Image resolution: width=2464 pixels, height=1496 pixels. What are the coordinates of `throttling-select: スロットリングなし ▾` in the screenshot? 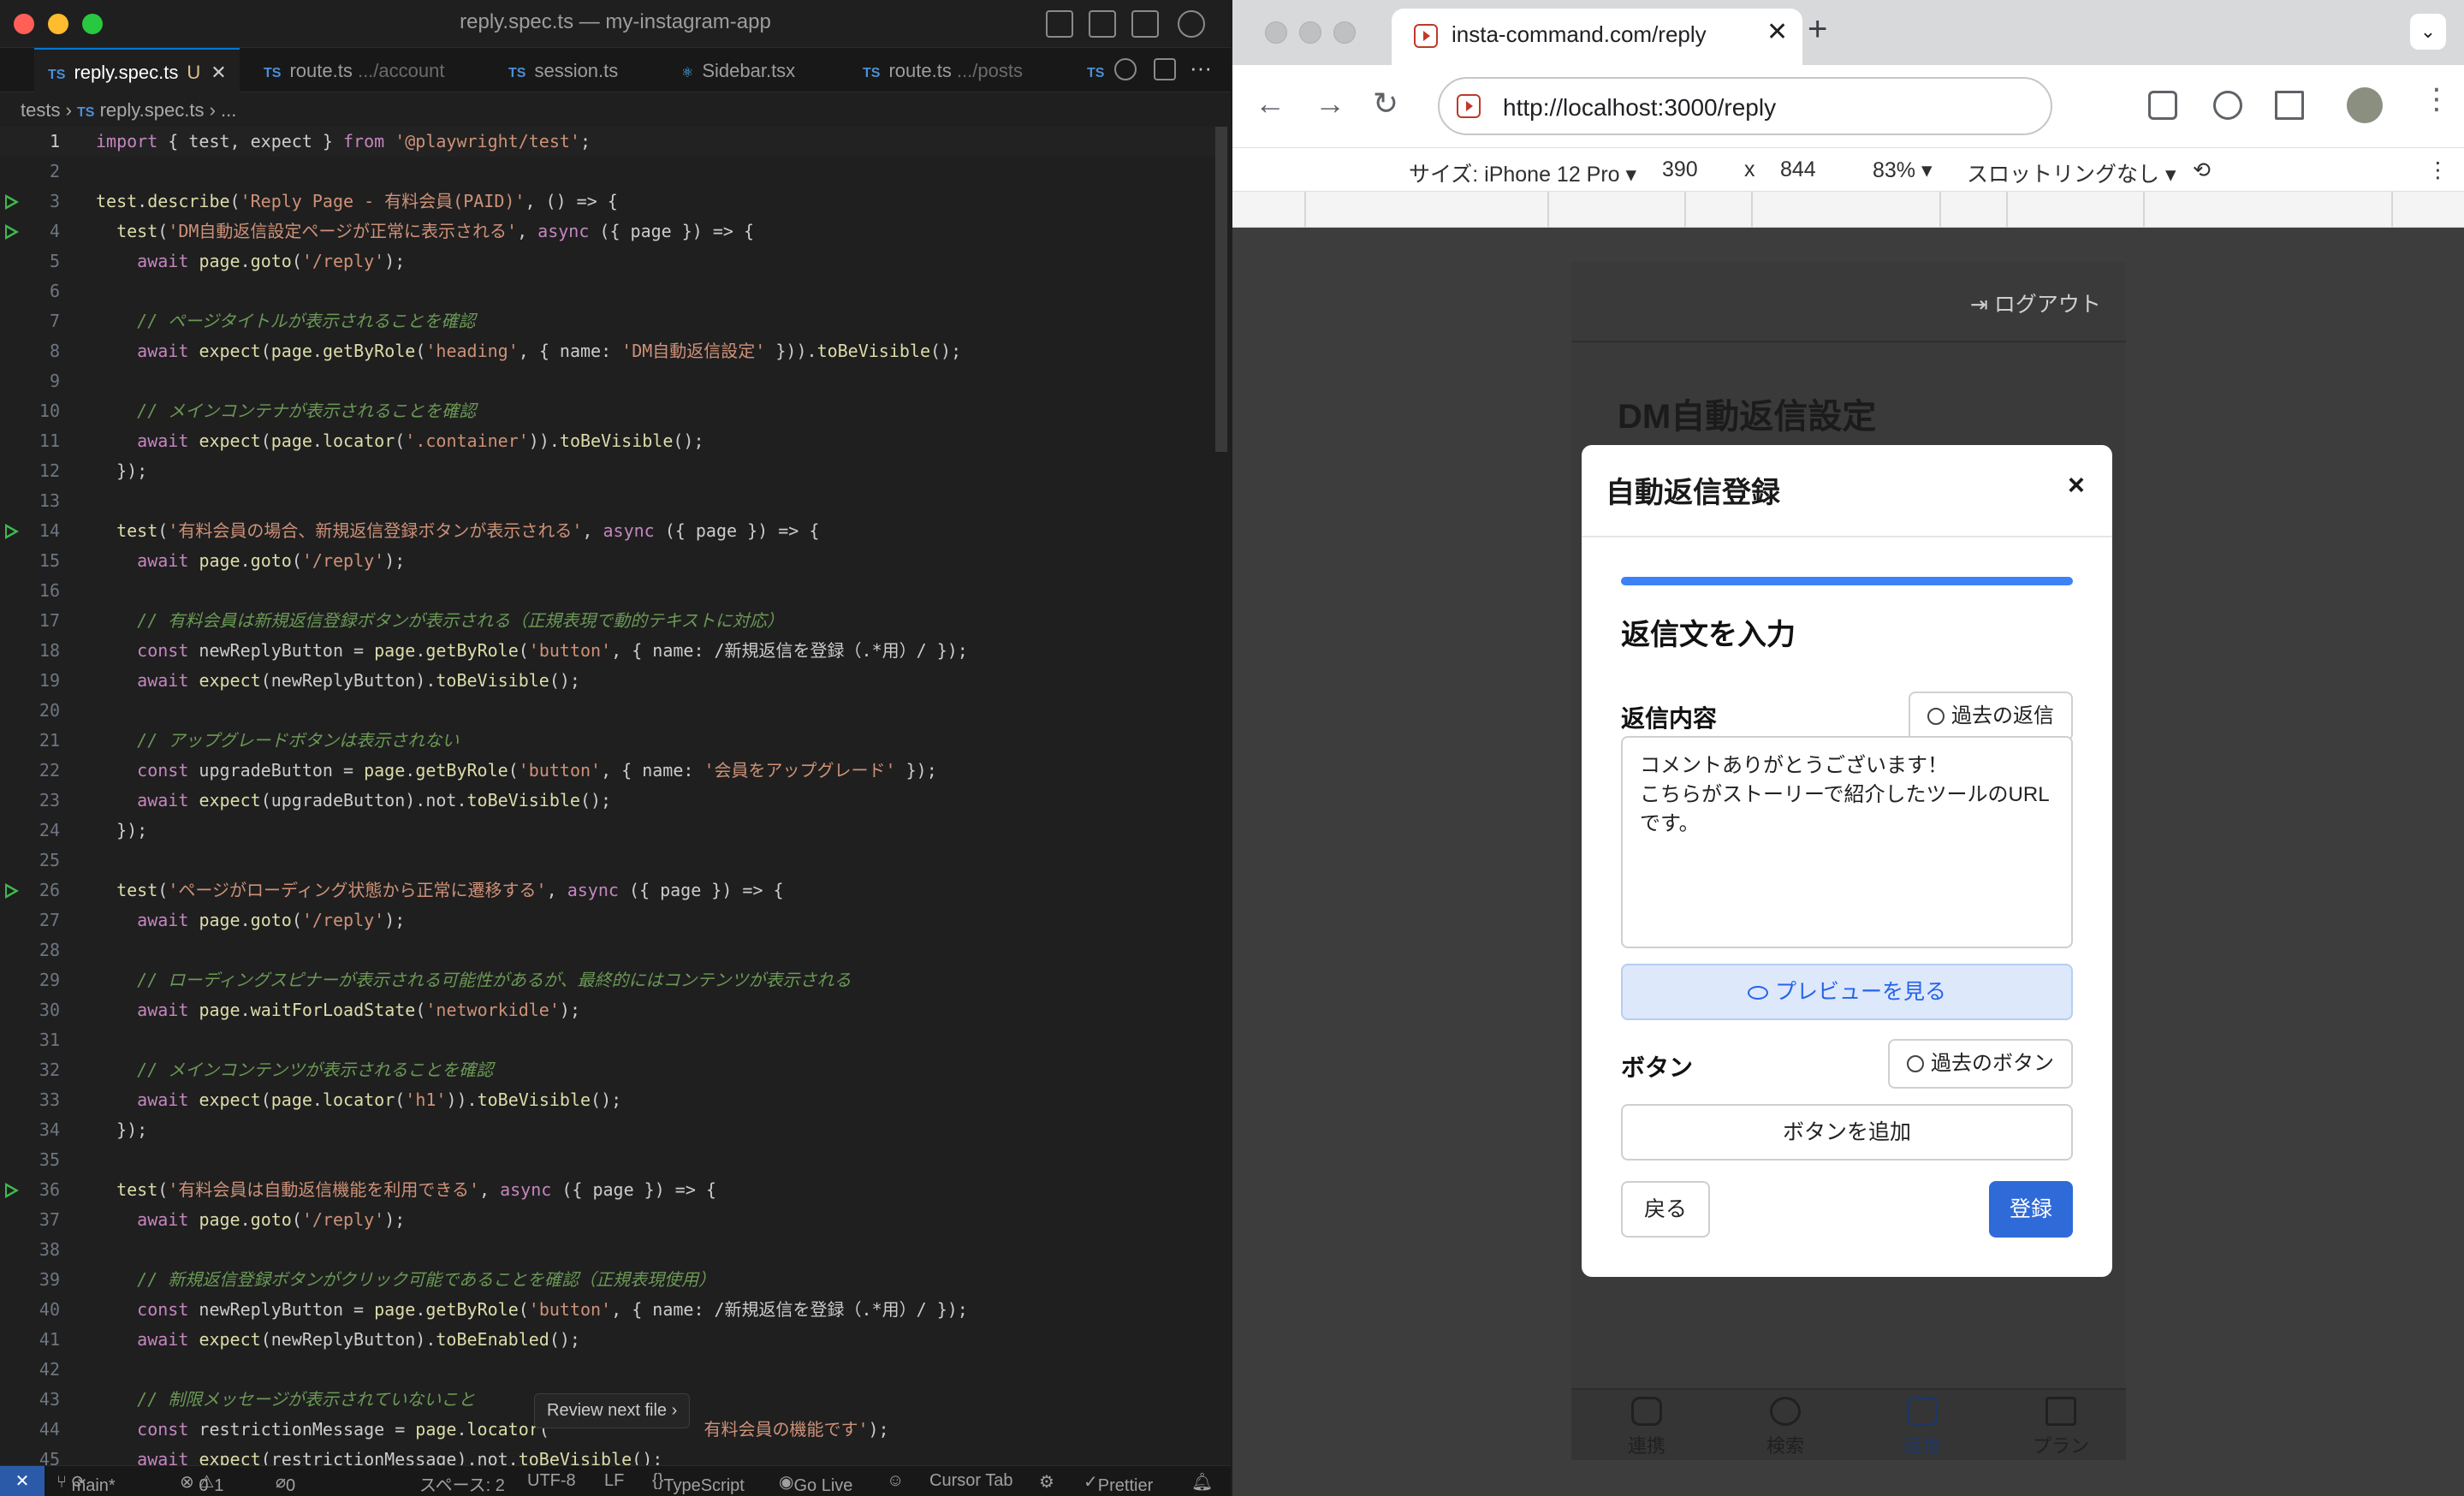 It's located at (2071, 172).